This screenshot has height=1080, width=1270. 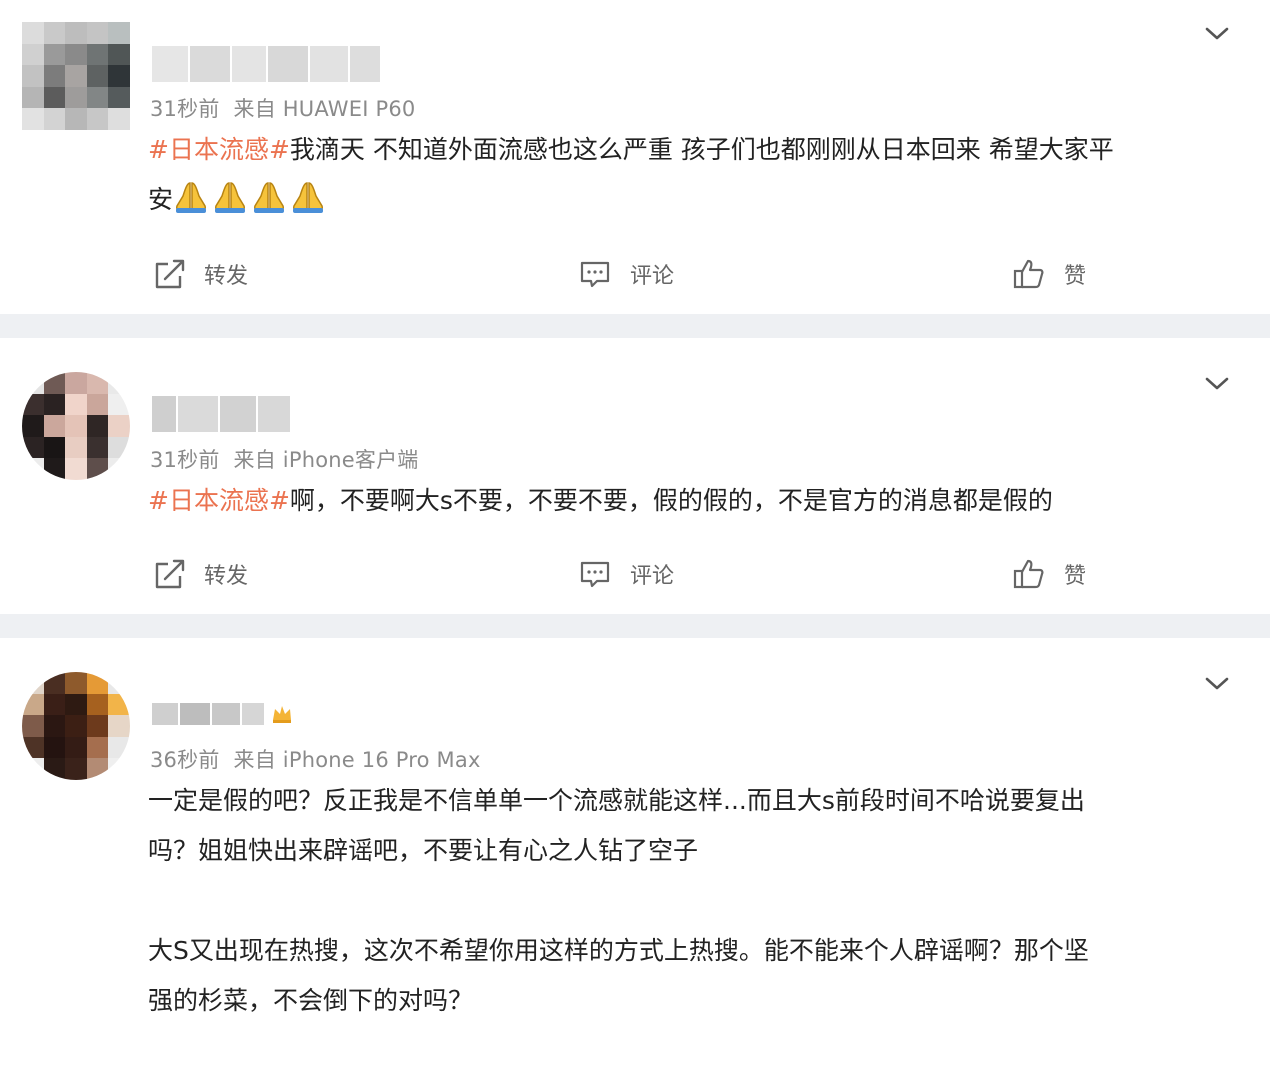 What do you see at coordinates (688, 200) in the screenshot?
I see `content-line: 安` at bounding box center [688, 200].